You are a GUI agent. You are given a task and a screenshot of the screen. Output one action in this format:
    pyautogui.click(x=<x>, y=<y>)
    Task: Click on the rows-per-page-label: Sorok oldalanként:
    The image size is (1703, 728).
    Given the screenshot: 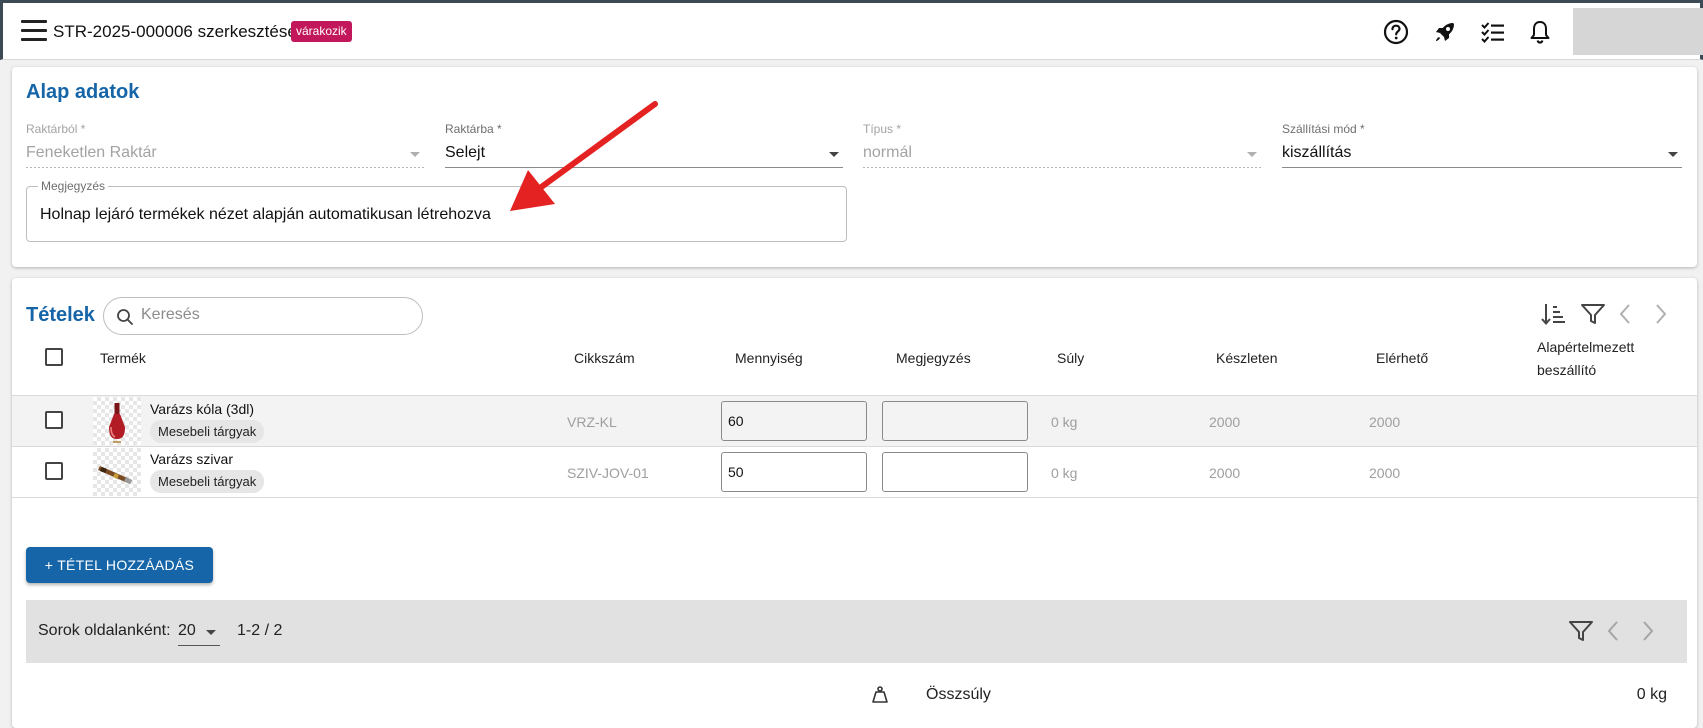 What is the action you would take?
    pyautogui.click(x=104, y=630)
    